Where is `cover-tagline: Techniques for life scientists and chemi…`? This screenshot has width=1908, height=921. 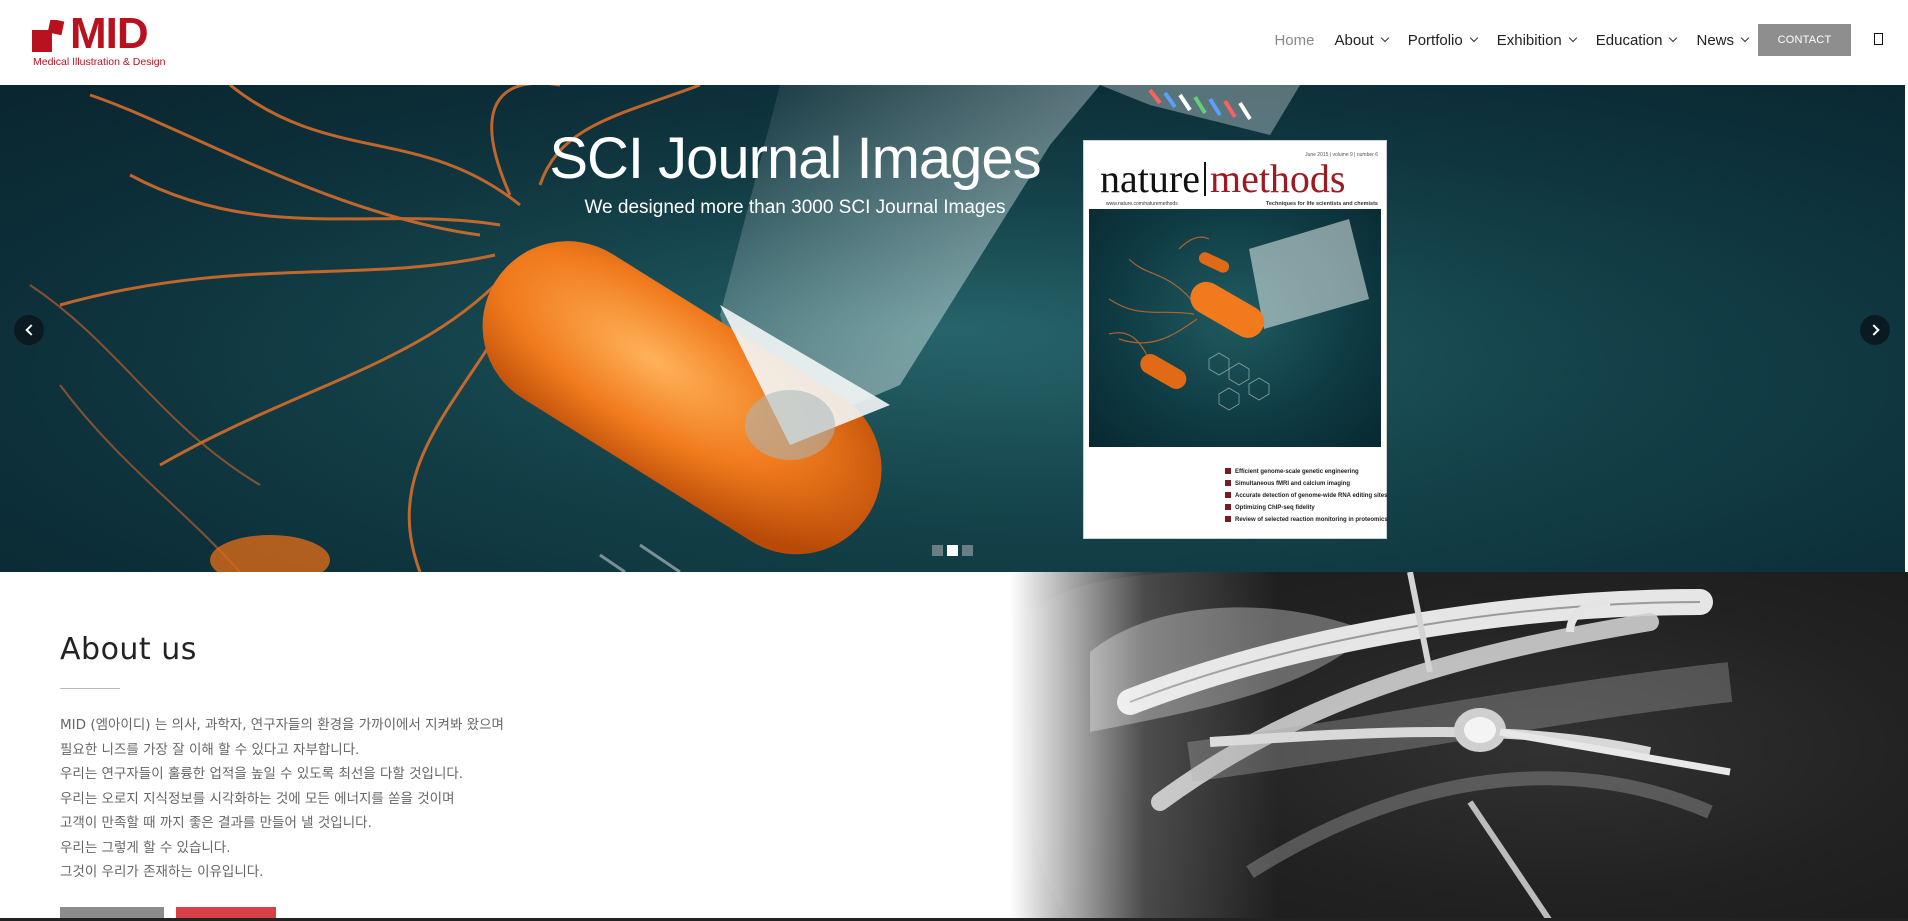
cover-tagline: Techniques for life scientists and chemi… is located at coordinates (1321, 204).